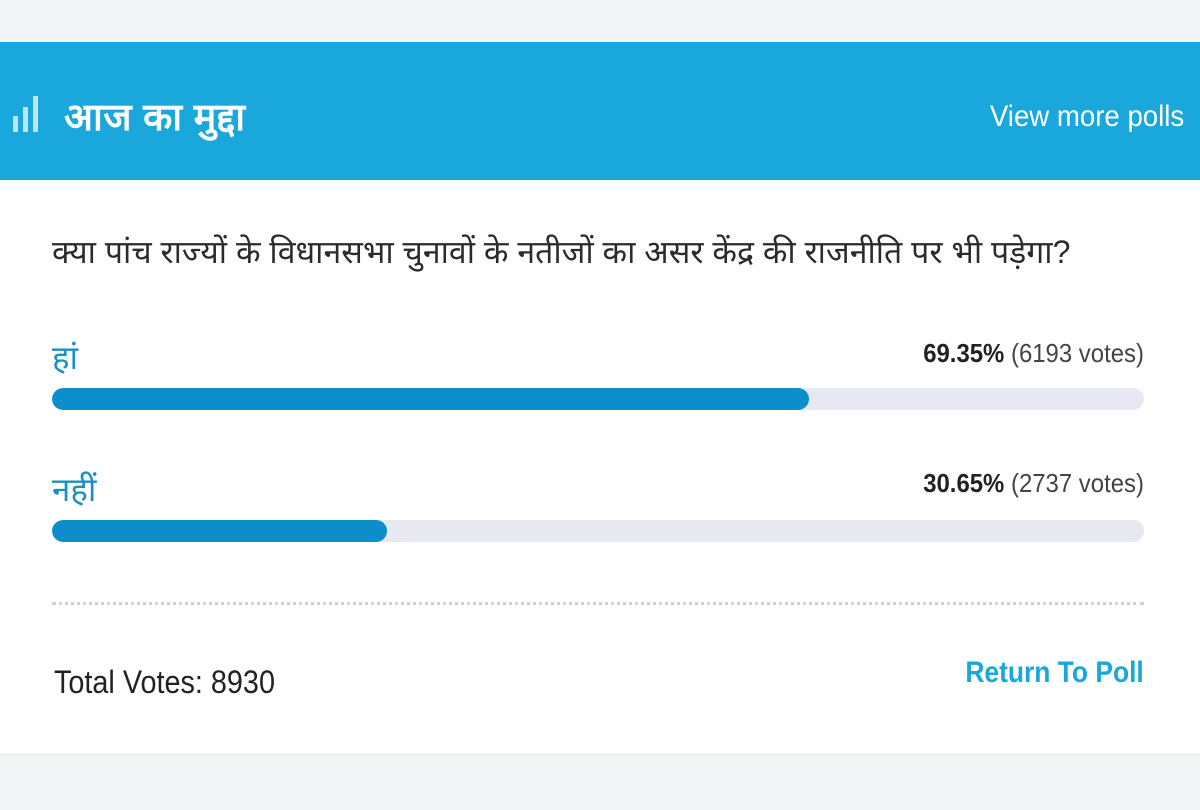 This screenshot has width=1200, height=810. Describe the element at coordinates (1077, 353) in the screenshot. I see `option-votes: (6193 votes)` at that location.